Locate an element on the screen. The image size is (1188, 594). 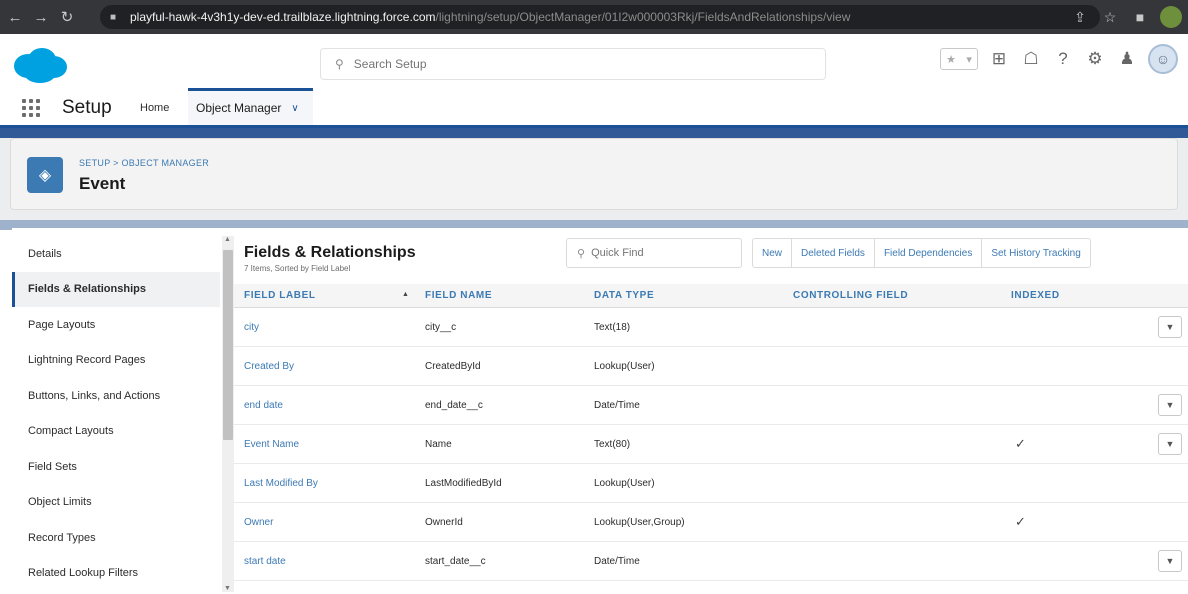
sidebar-item-fields-relationships: Fields & Relationships is located at coordinates (116, 289).